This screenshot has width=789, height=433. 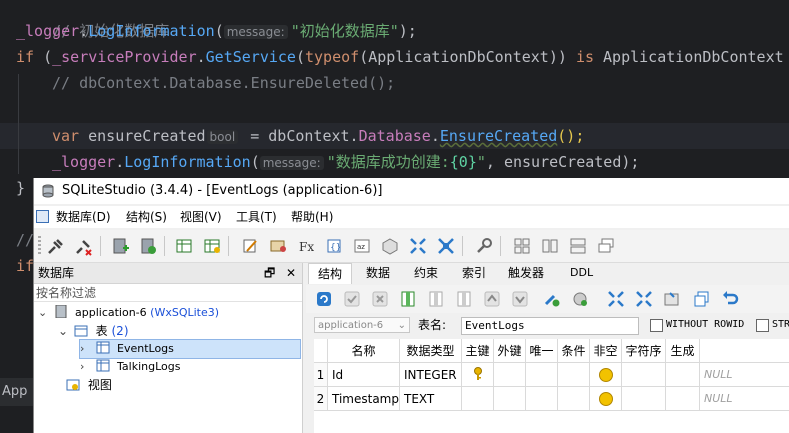 I want to click on table-name-input: EventLogs, so click(x=550, y=326).